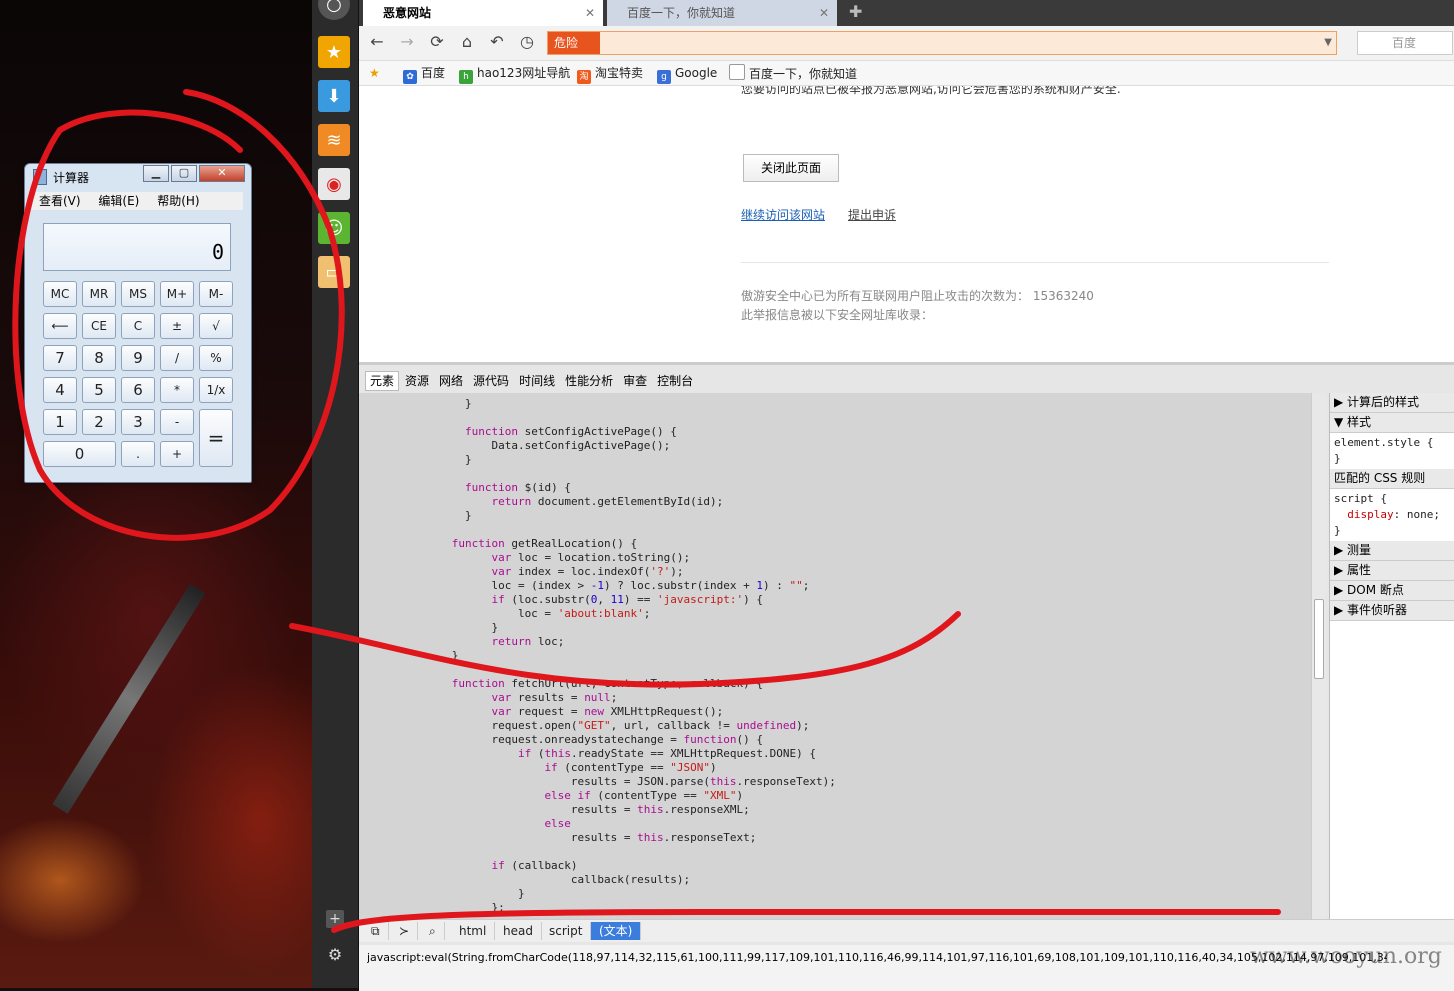 This screenshot has height=991, width=1454. Describe the element at coordinates (806, 921) in the screenshot. I see `bottom-underline-annotation` at that location.